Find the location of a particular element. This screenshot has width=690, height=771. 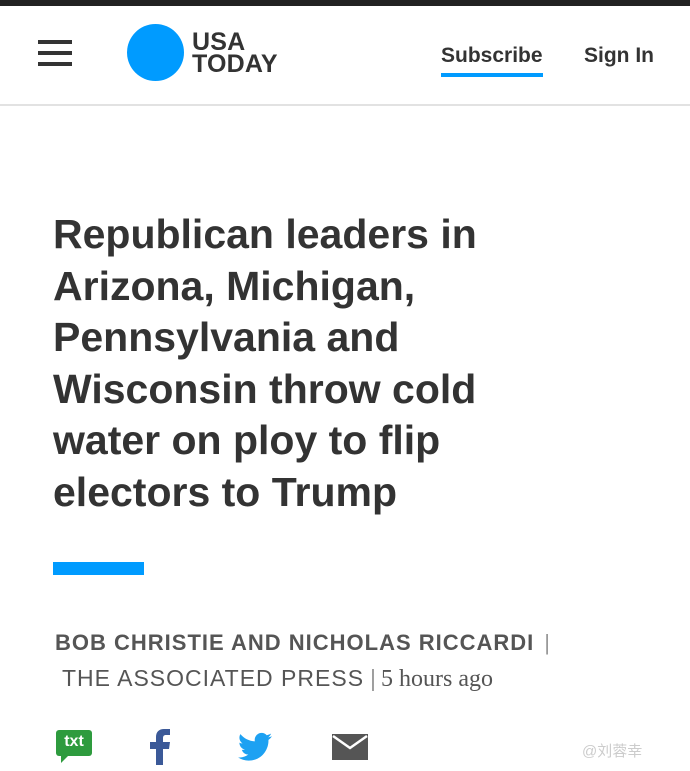

twitter-share-button is located at coordinates (255, 747).